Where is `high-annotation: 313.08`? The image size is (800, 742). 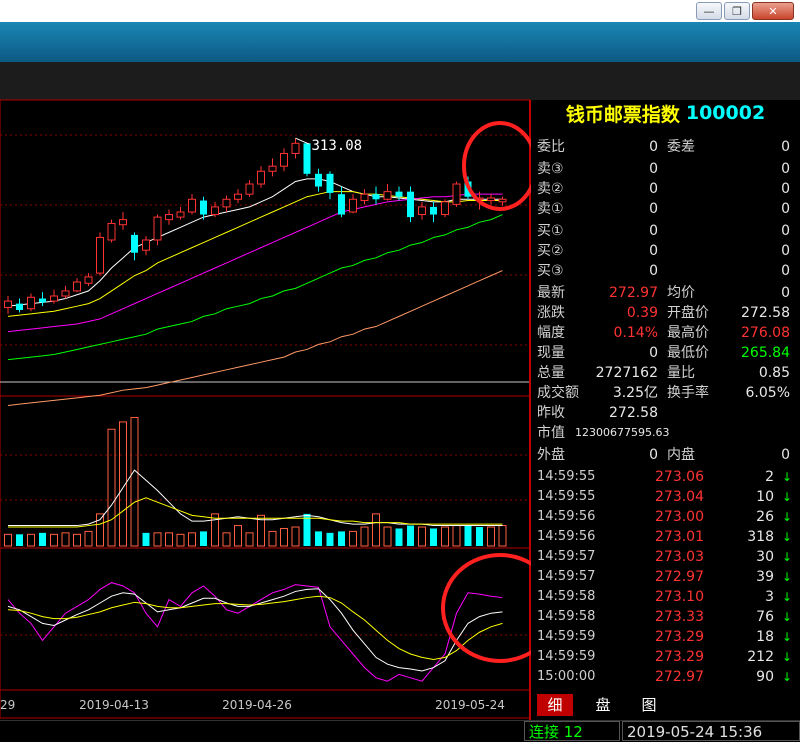 high-annotation: 313.08 is located at coordinates (337, 146).